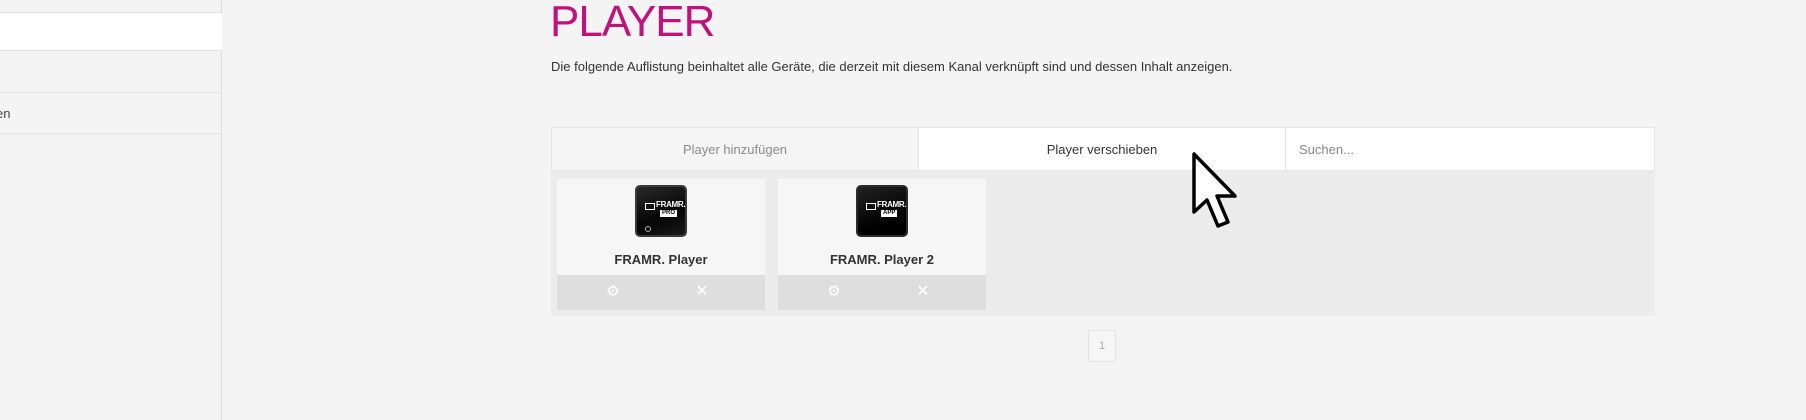  What do you see at coordinates (1102, 346) in the screenshot?
I see `pagination-page-button: 1` at bounding box center [1102, 346].